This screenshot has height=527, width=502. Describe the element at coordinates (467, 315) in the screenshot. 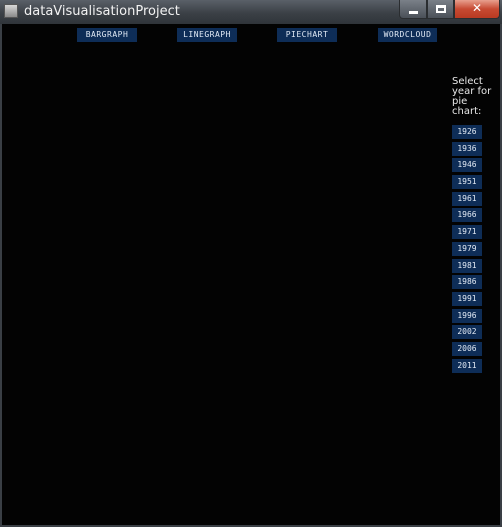

I see `year-button-1996: 1996` at that location.